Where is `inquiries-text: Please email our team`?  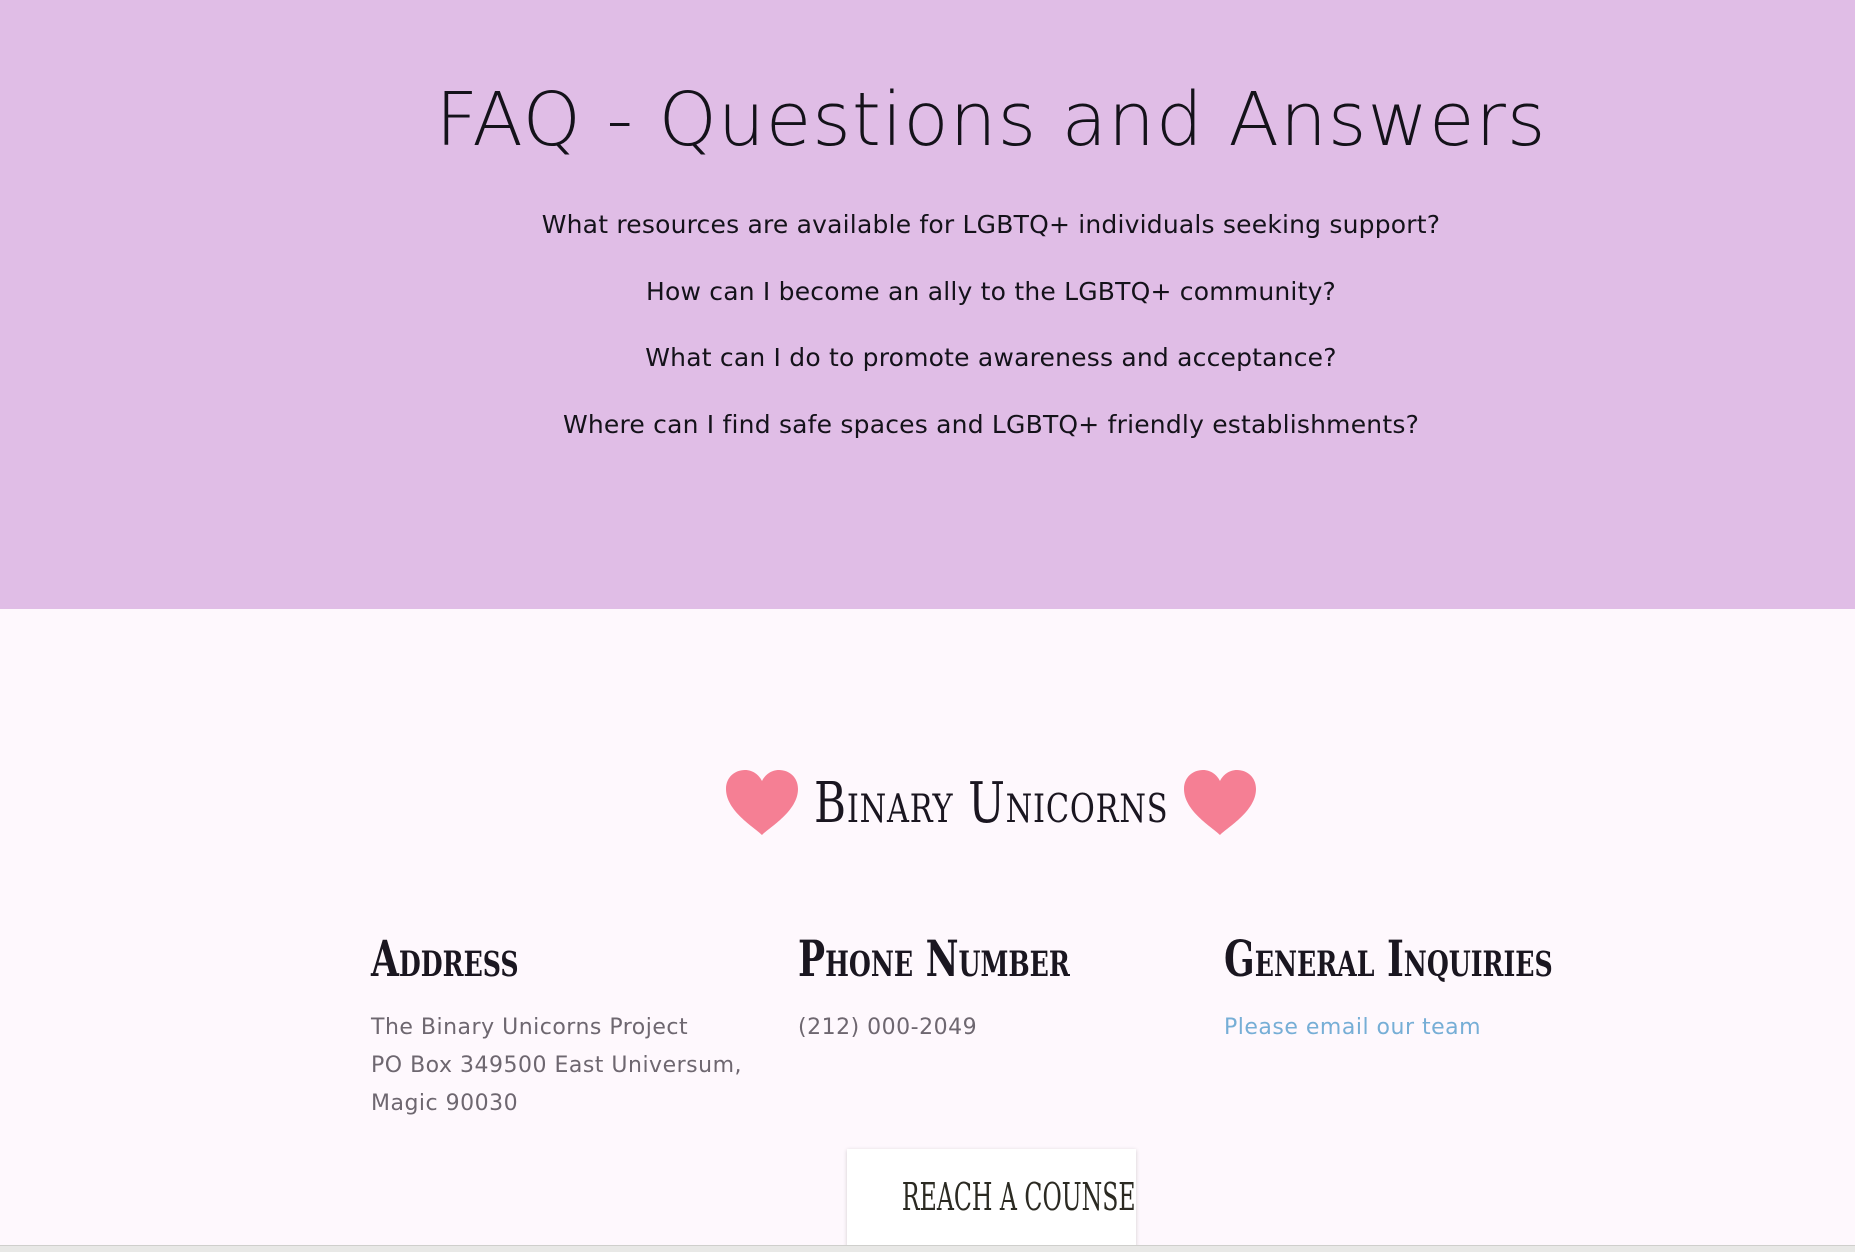 inquiries-text: Please email our team is located at coordinates (1424, 1028).